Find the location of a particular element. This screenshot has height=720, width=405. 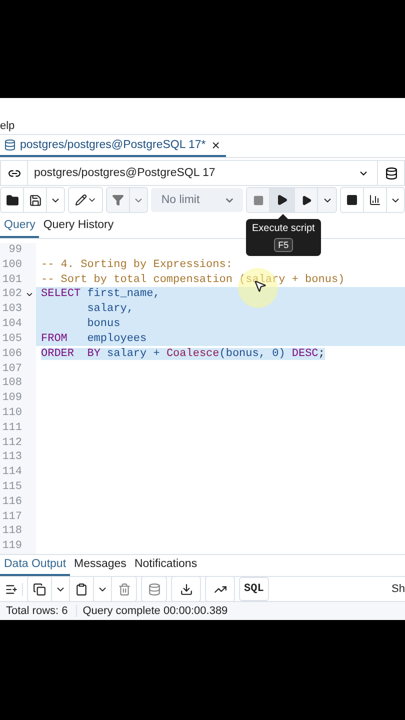

code-line: salary, is located at coordinates (110, 309).